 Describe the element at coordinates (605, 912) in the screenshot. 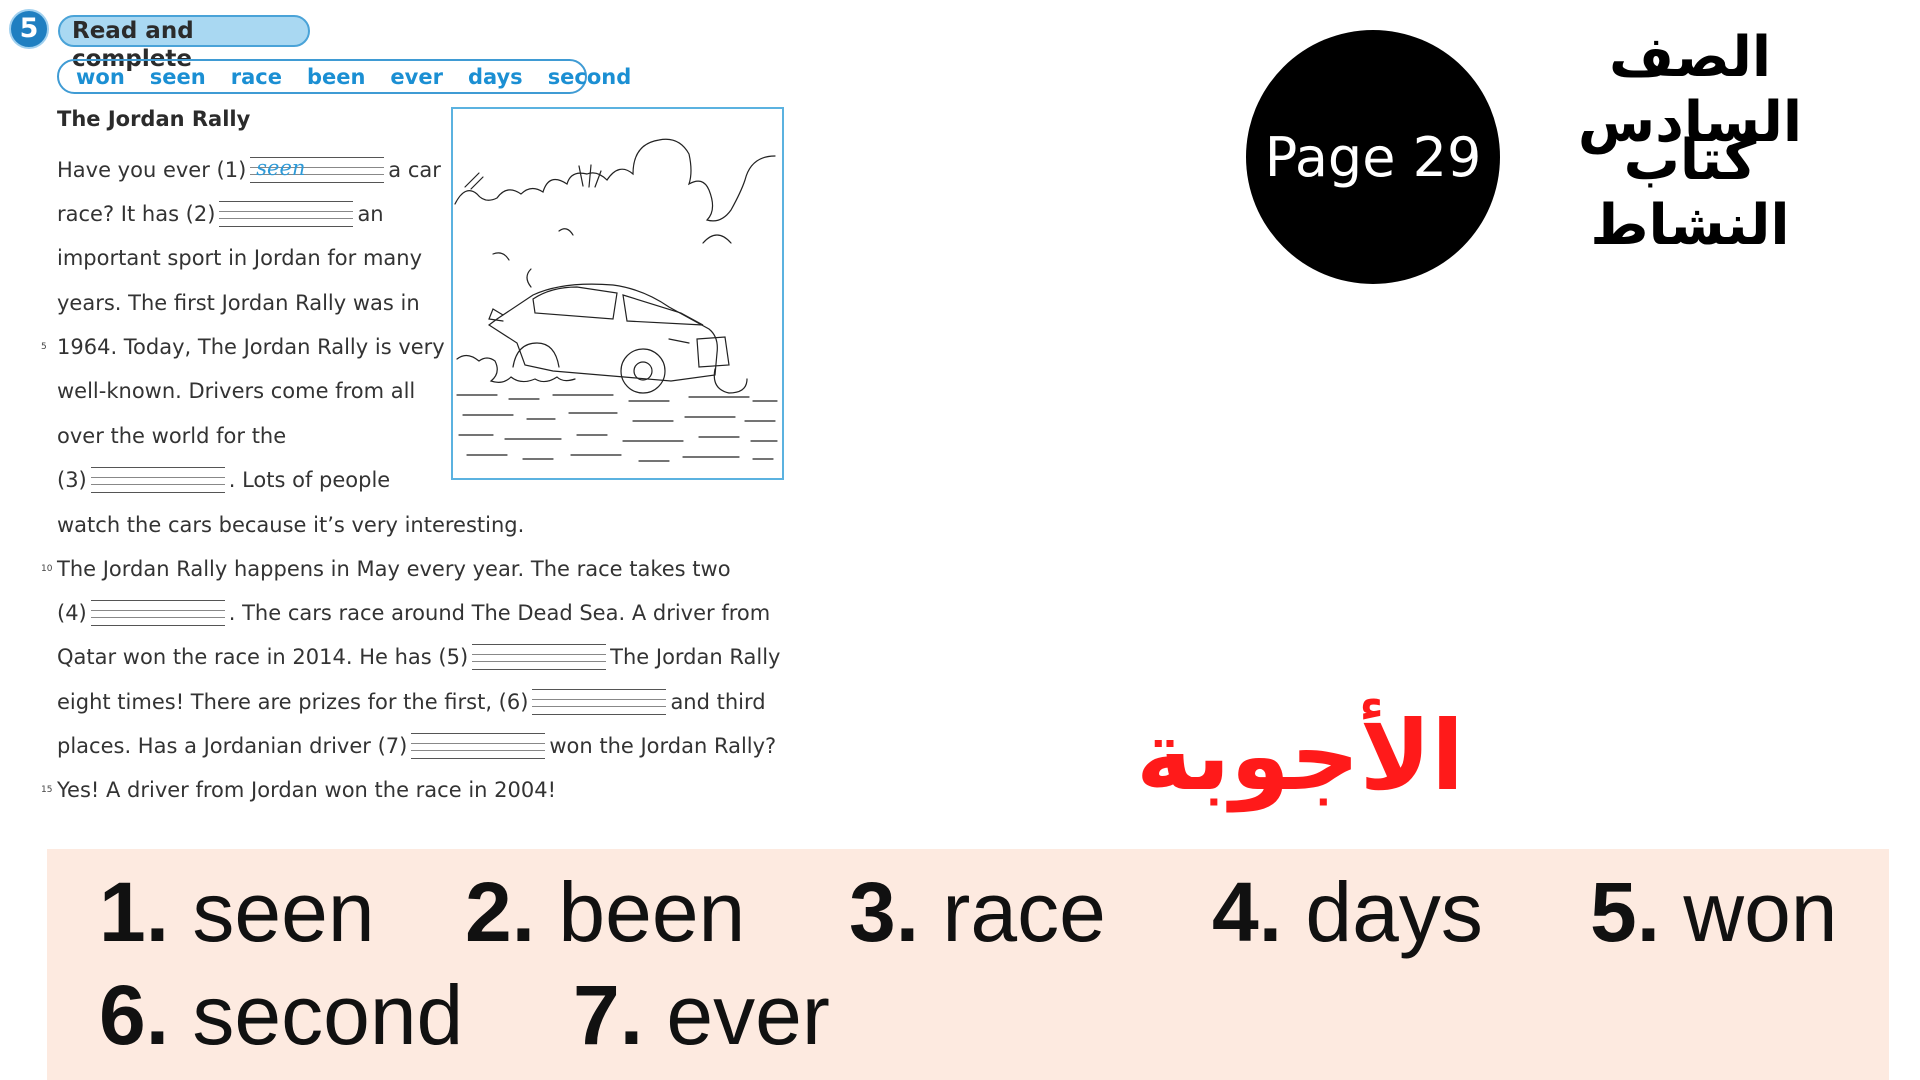

I see `answer-item: 2. been` at that location.